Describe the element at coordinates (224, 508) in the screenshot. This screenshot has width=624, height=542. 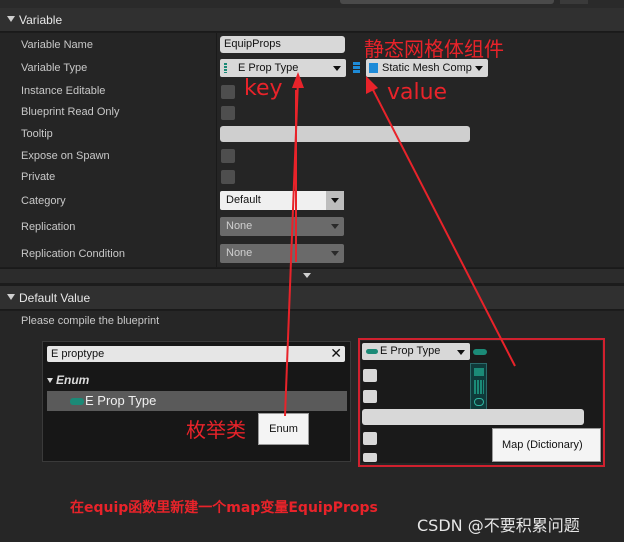
I see `annotation-bottom-note: 在equip函数里新建一个map变量EquipProps` at that location.